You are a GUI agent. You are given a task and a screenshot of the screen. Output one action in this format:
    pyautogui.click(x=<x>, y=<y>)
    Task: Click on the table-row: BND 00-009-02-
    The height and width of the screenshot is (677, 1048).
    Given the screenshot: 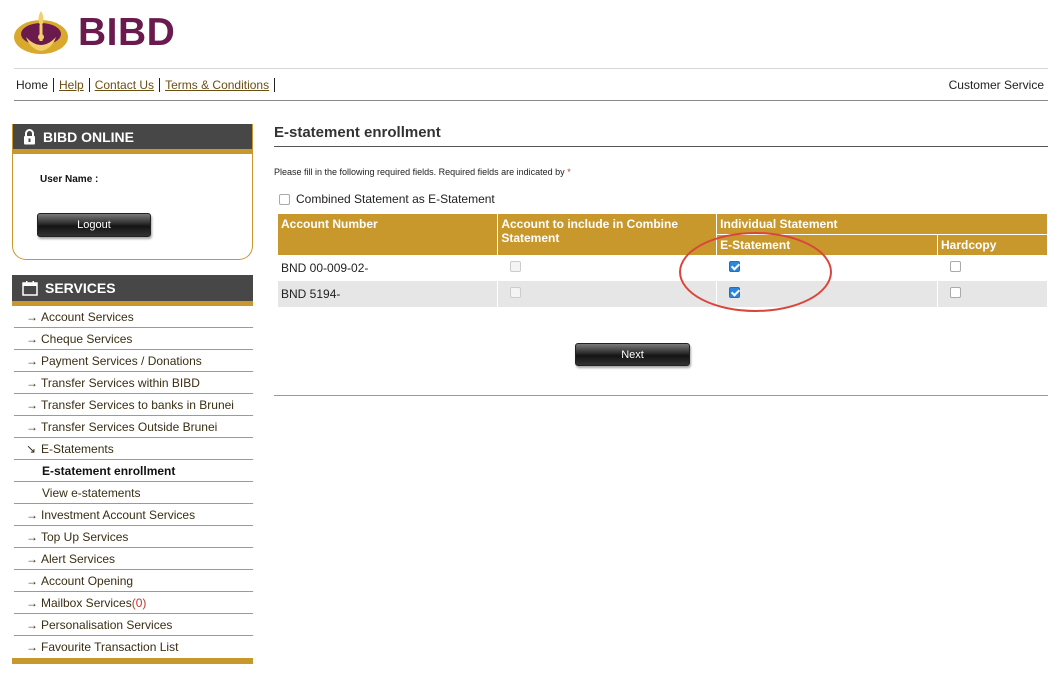 What is the action you would take?
    pyautogui.click(x=663, y=268)
    